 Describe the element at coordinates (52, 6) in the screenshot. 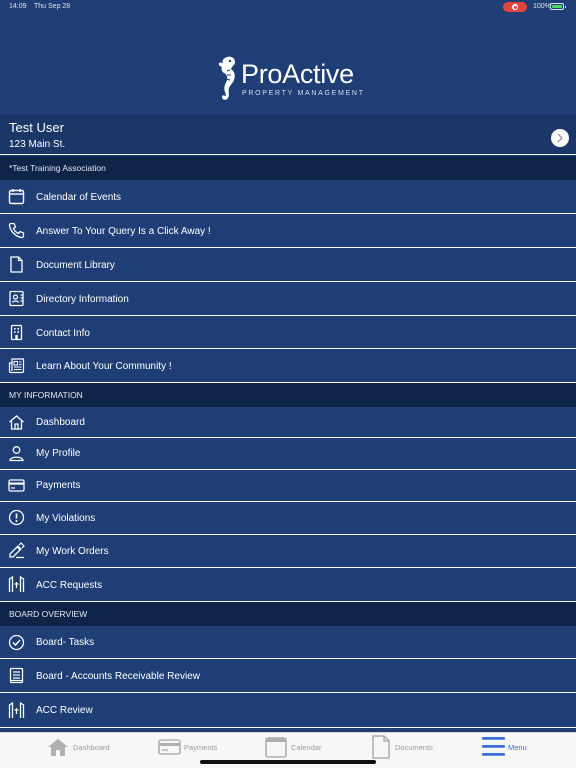

I see `status-date: Thu Sep 28` at that location.